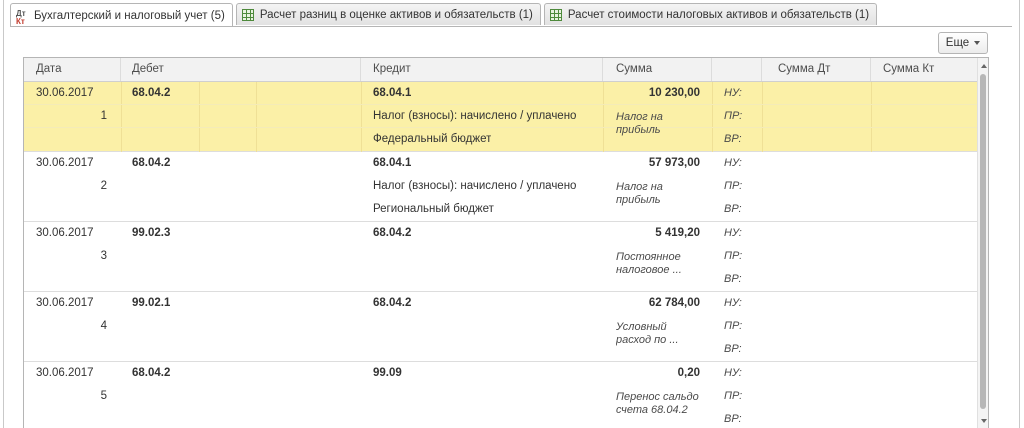 Image resolution: width=1024 pixels, height=428 pixels. I want to click on scroll-thumb, so click(983, 241).